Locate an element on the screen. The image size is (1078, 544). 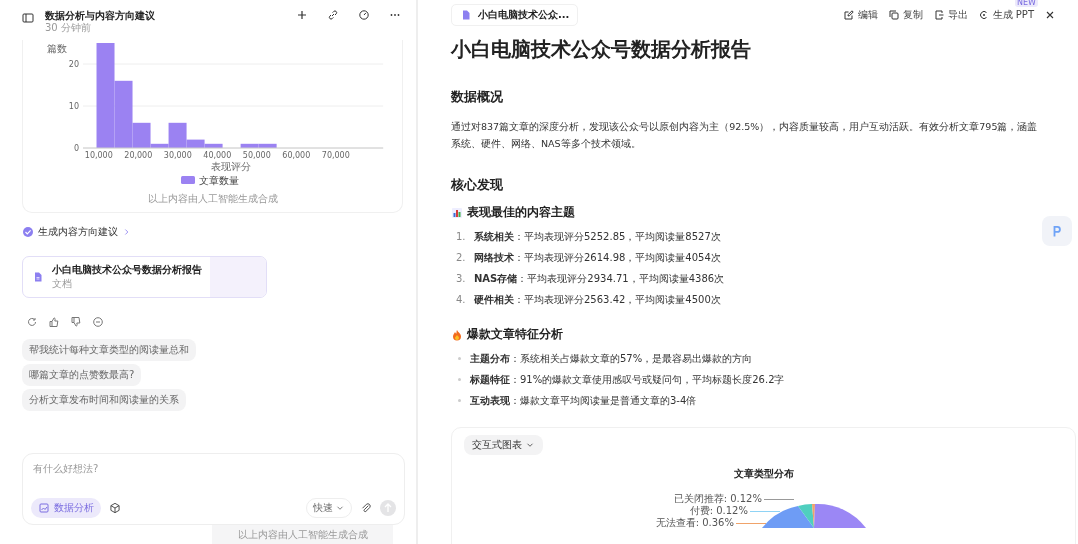
suggestion-chip: 哪篇文章的点赞数最高? is located at coordinates (82, 375).